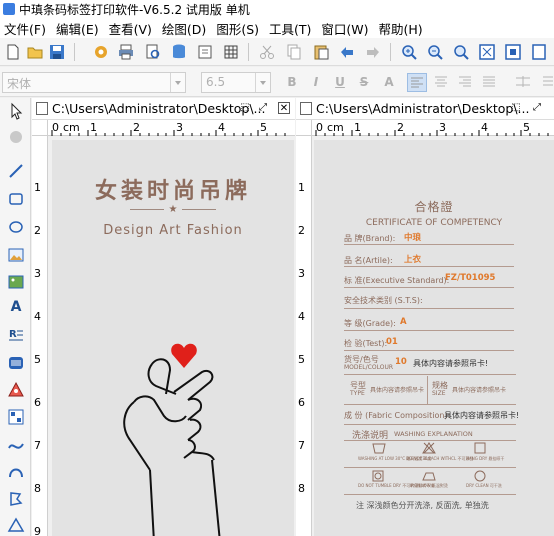 Image resolution: width=554 pixels, height=536 pixels. Describe the element at coordinates (35, 52) in the screenshot. I see `open-folder-icon` at that location.